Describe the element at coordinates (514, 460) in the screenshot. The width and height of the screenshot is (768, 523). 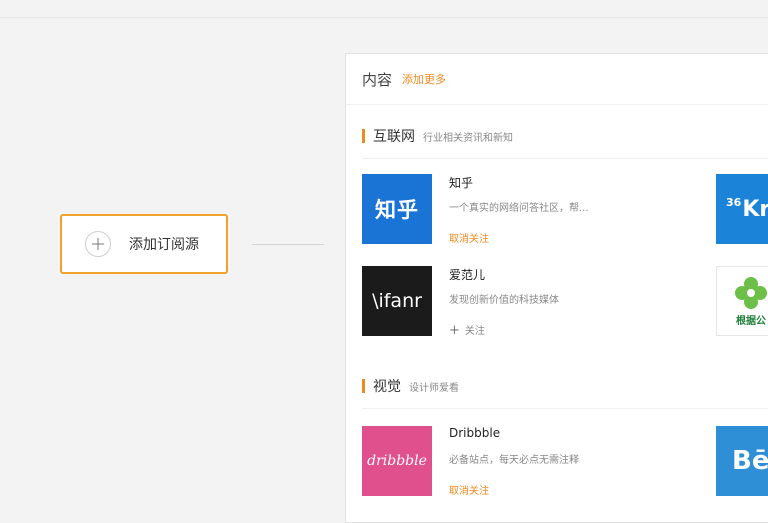
I see `item-desc: 必备站点，每天必点无需注释` at that location.